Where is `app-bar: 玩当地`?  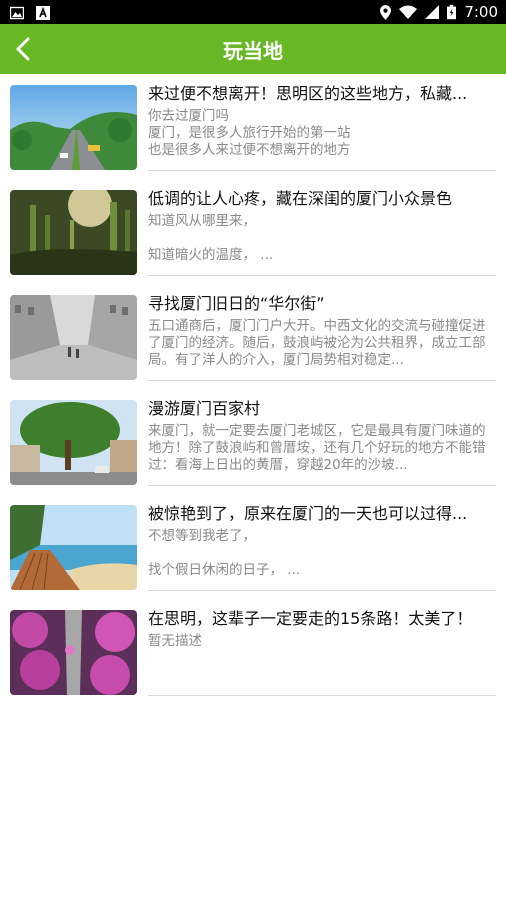
app-bar: 玩当地 is located at coordinates (253, 49).